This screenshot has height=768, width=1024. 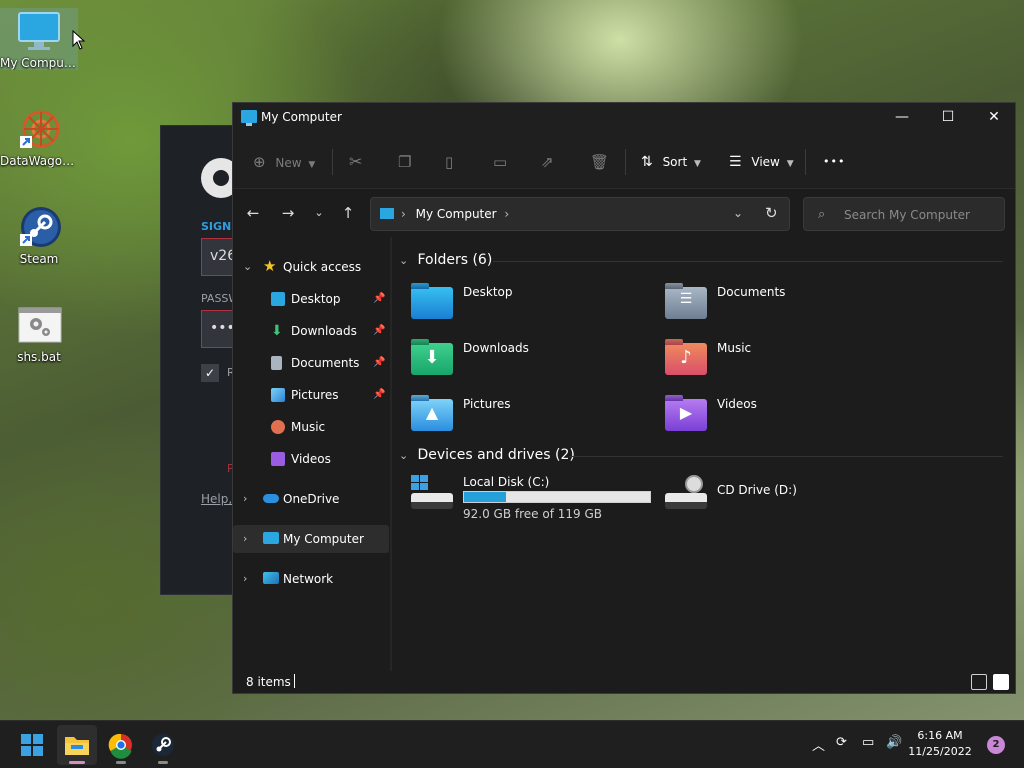 What do you see at coordinates (500, 162) in the screenshot?
I see `rename-button: ▭` at bounding box center [500, 162].